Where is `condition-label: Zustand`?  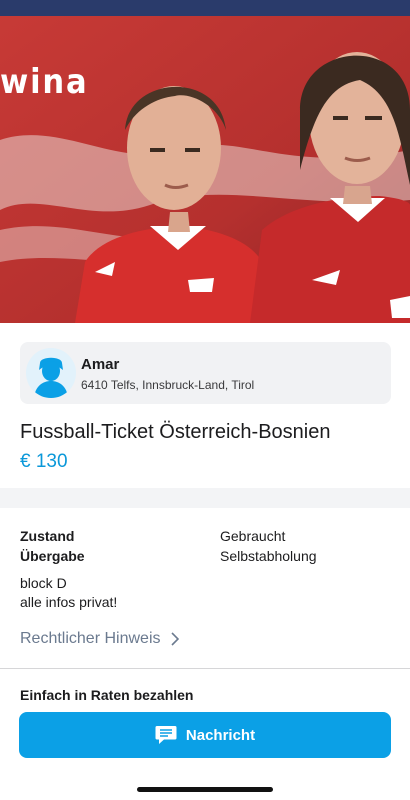 condition-label: Zustand is located at coordinates (47, 536).